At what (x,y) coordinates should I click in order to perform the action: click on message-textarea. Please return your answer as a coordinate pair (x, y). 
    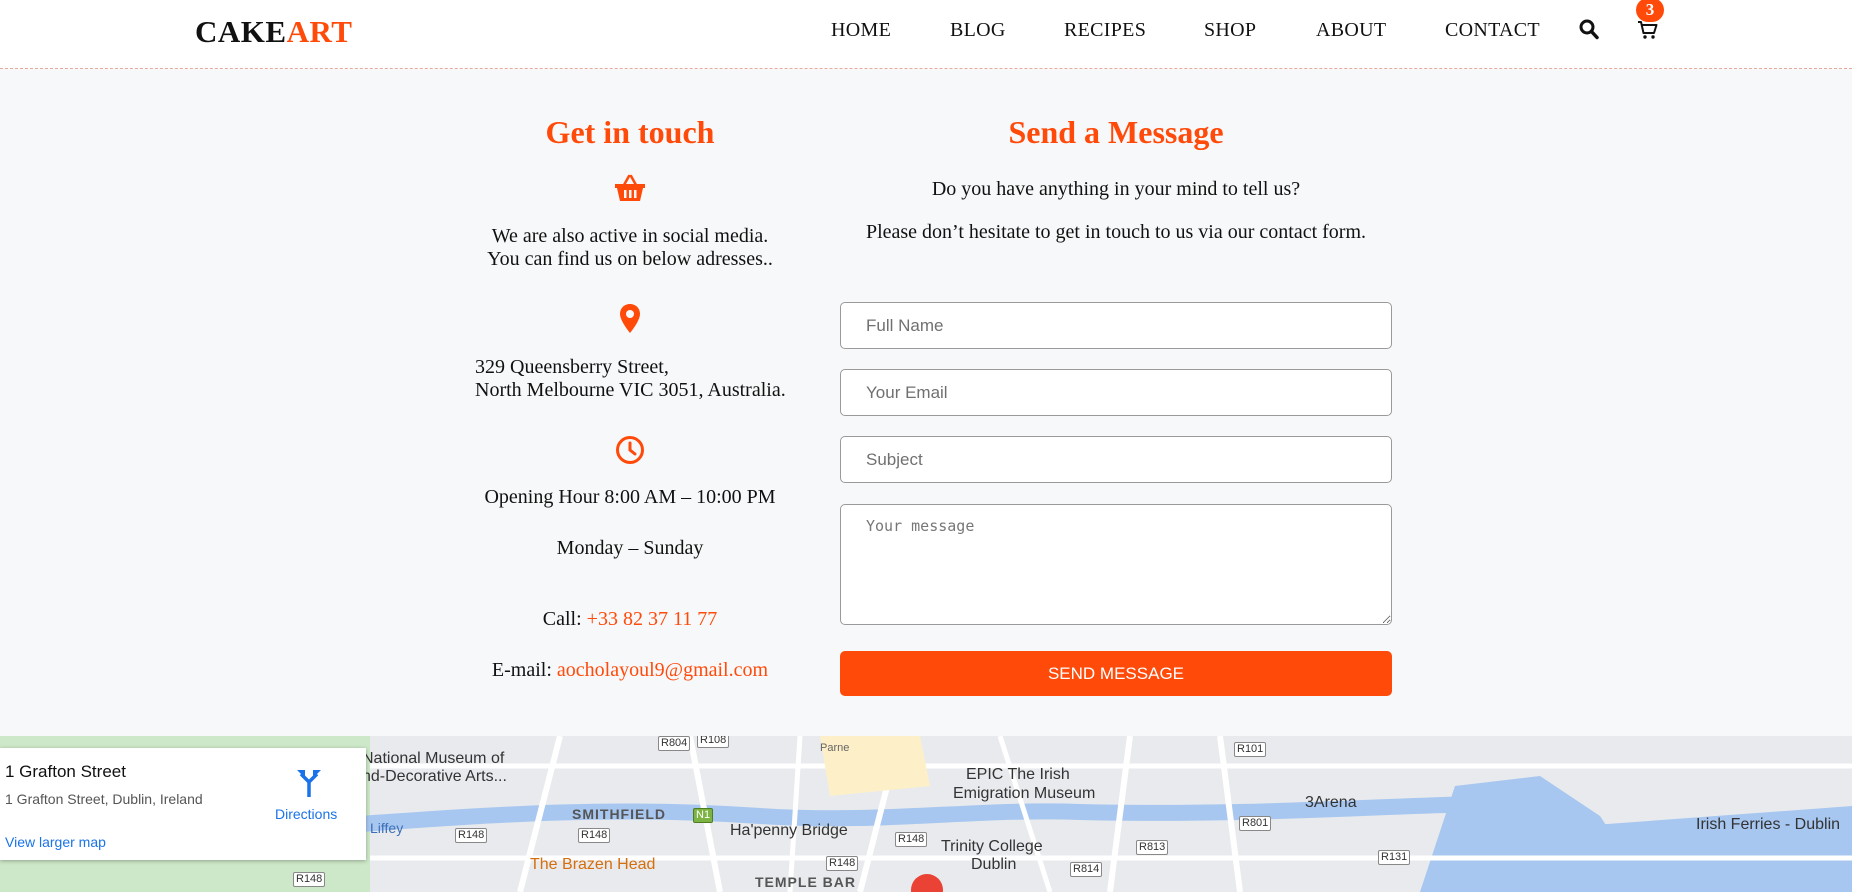
    Looking at the image, I should click on (1116, 564).